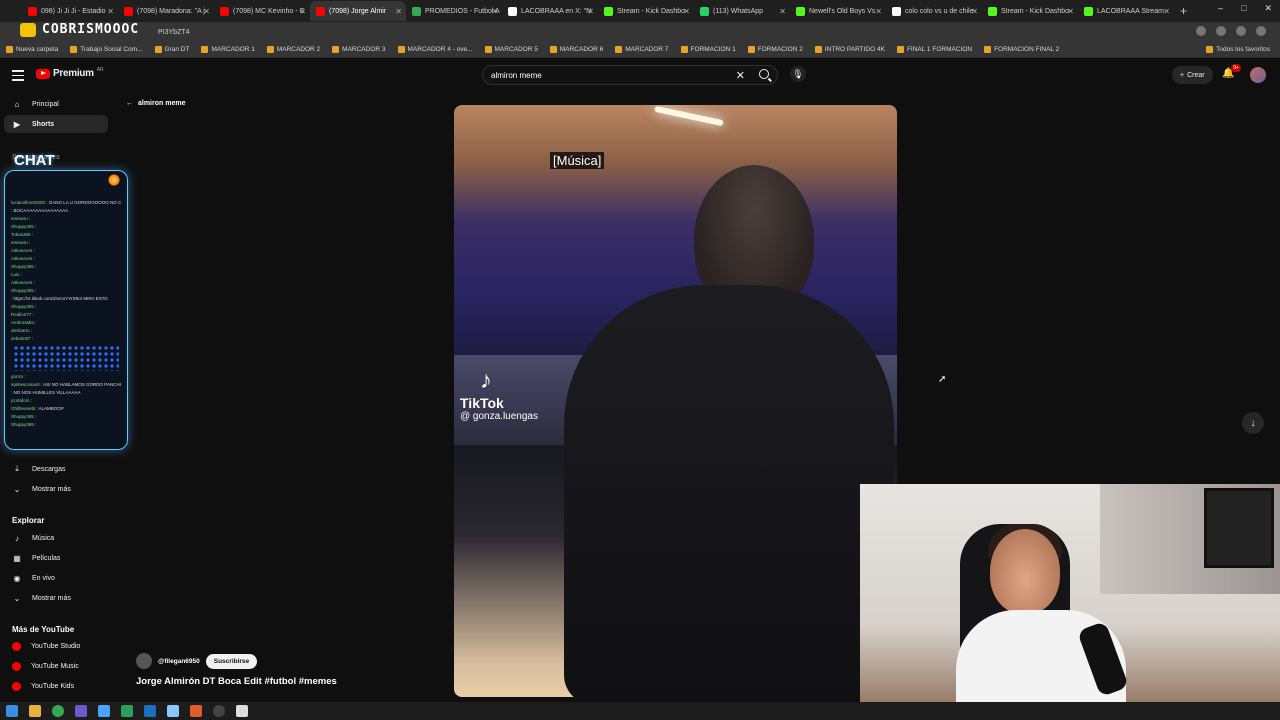  I want to click on obs-icon, so click(219, 711).